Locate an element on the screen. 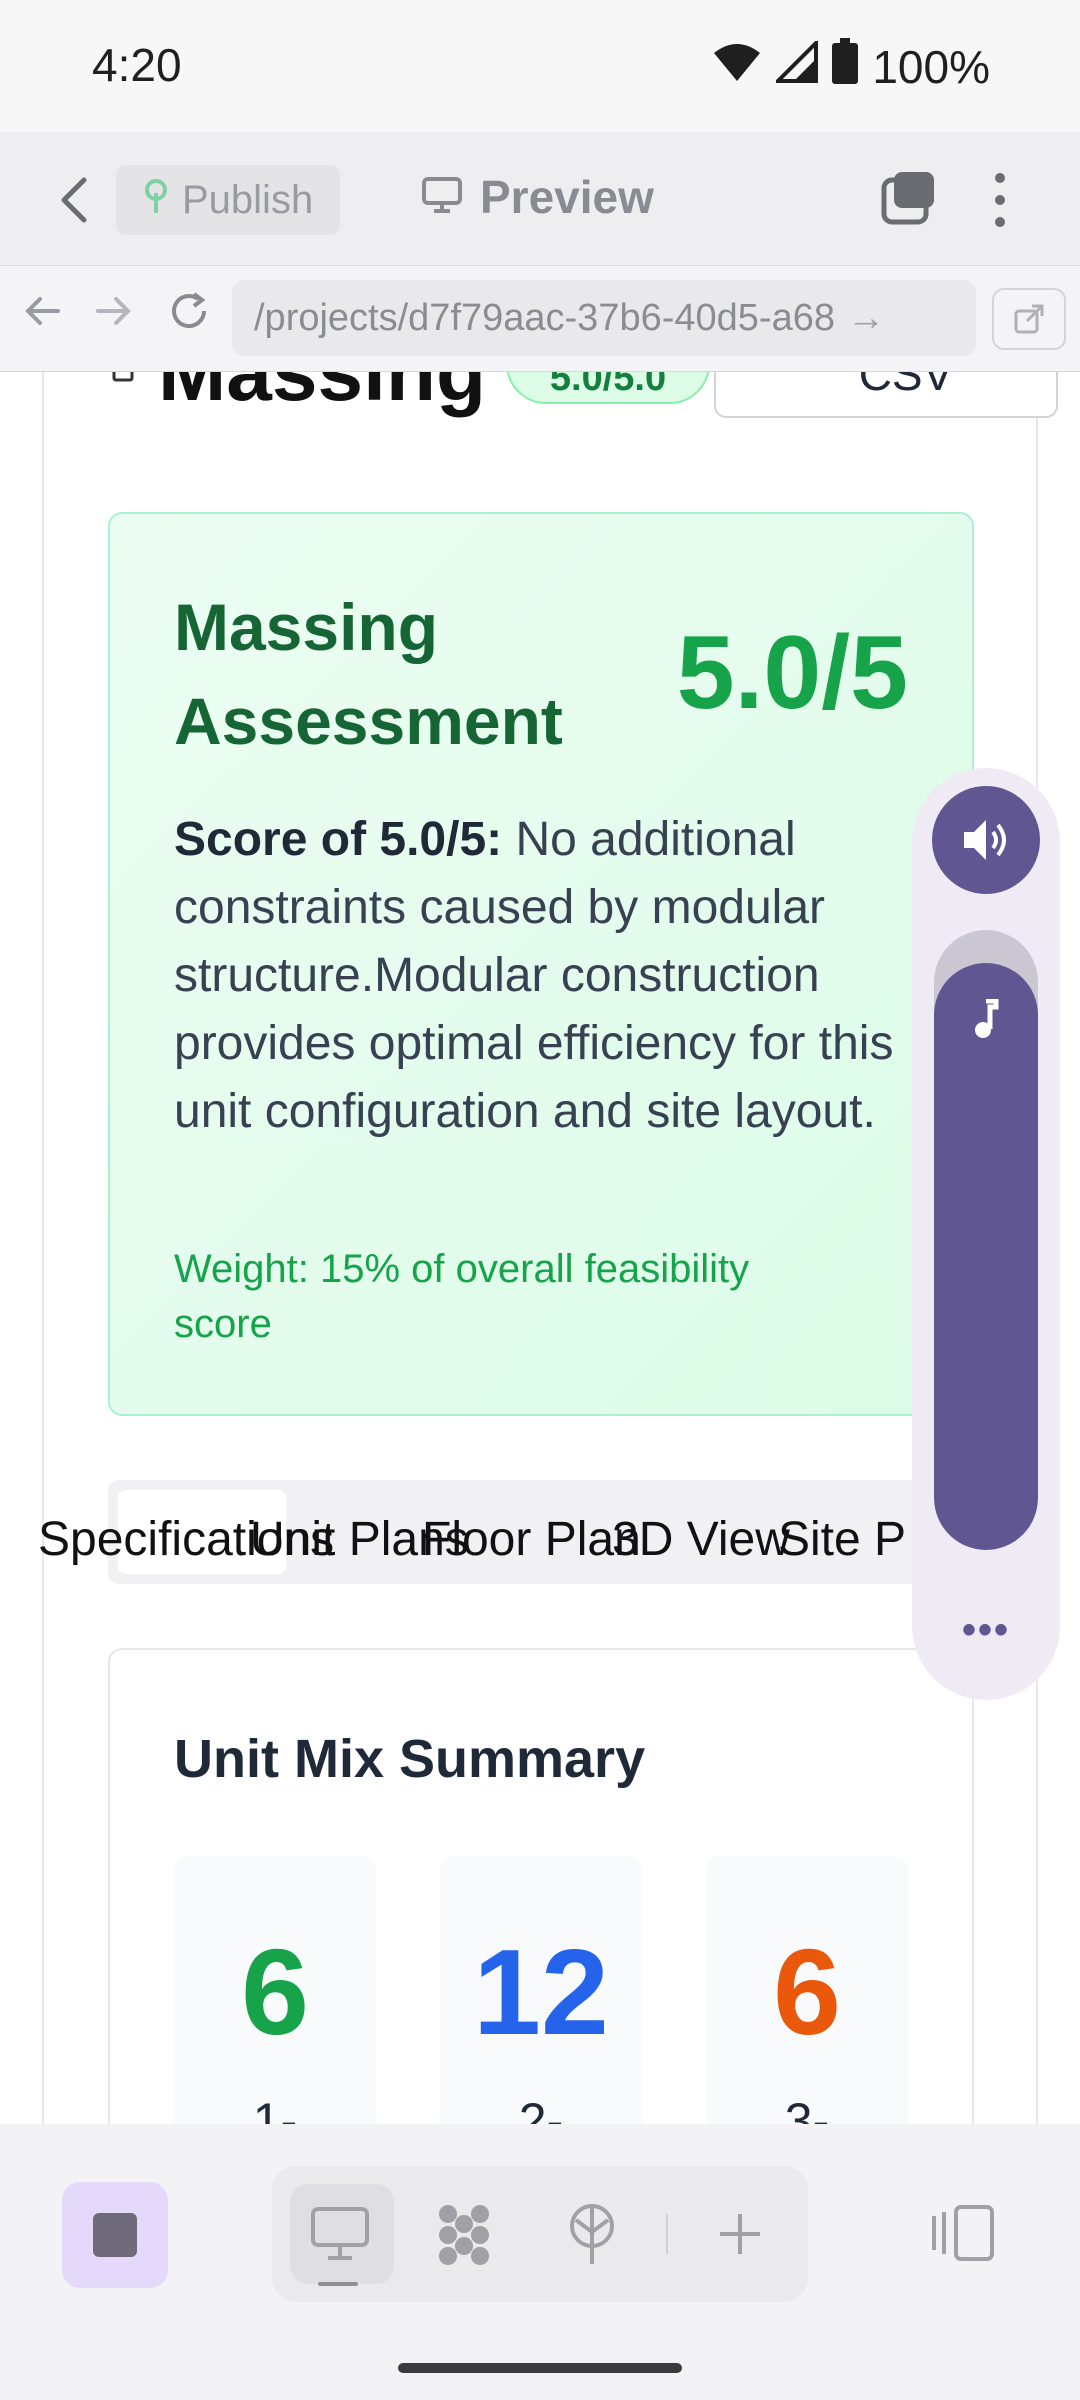 The width and height of the screenshot is (1080, 2400). status-bar: 4:20 100% is located at coordinates (540, 66).